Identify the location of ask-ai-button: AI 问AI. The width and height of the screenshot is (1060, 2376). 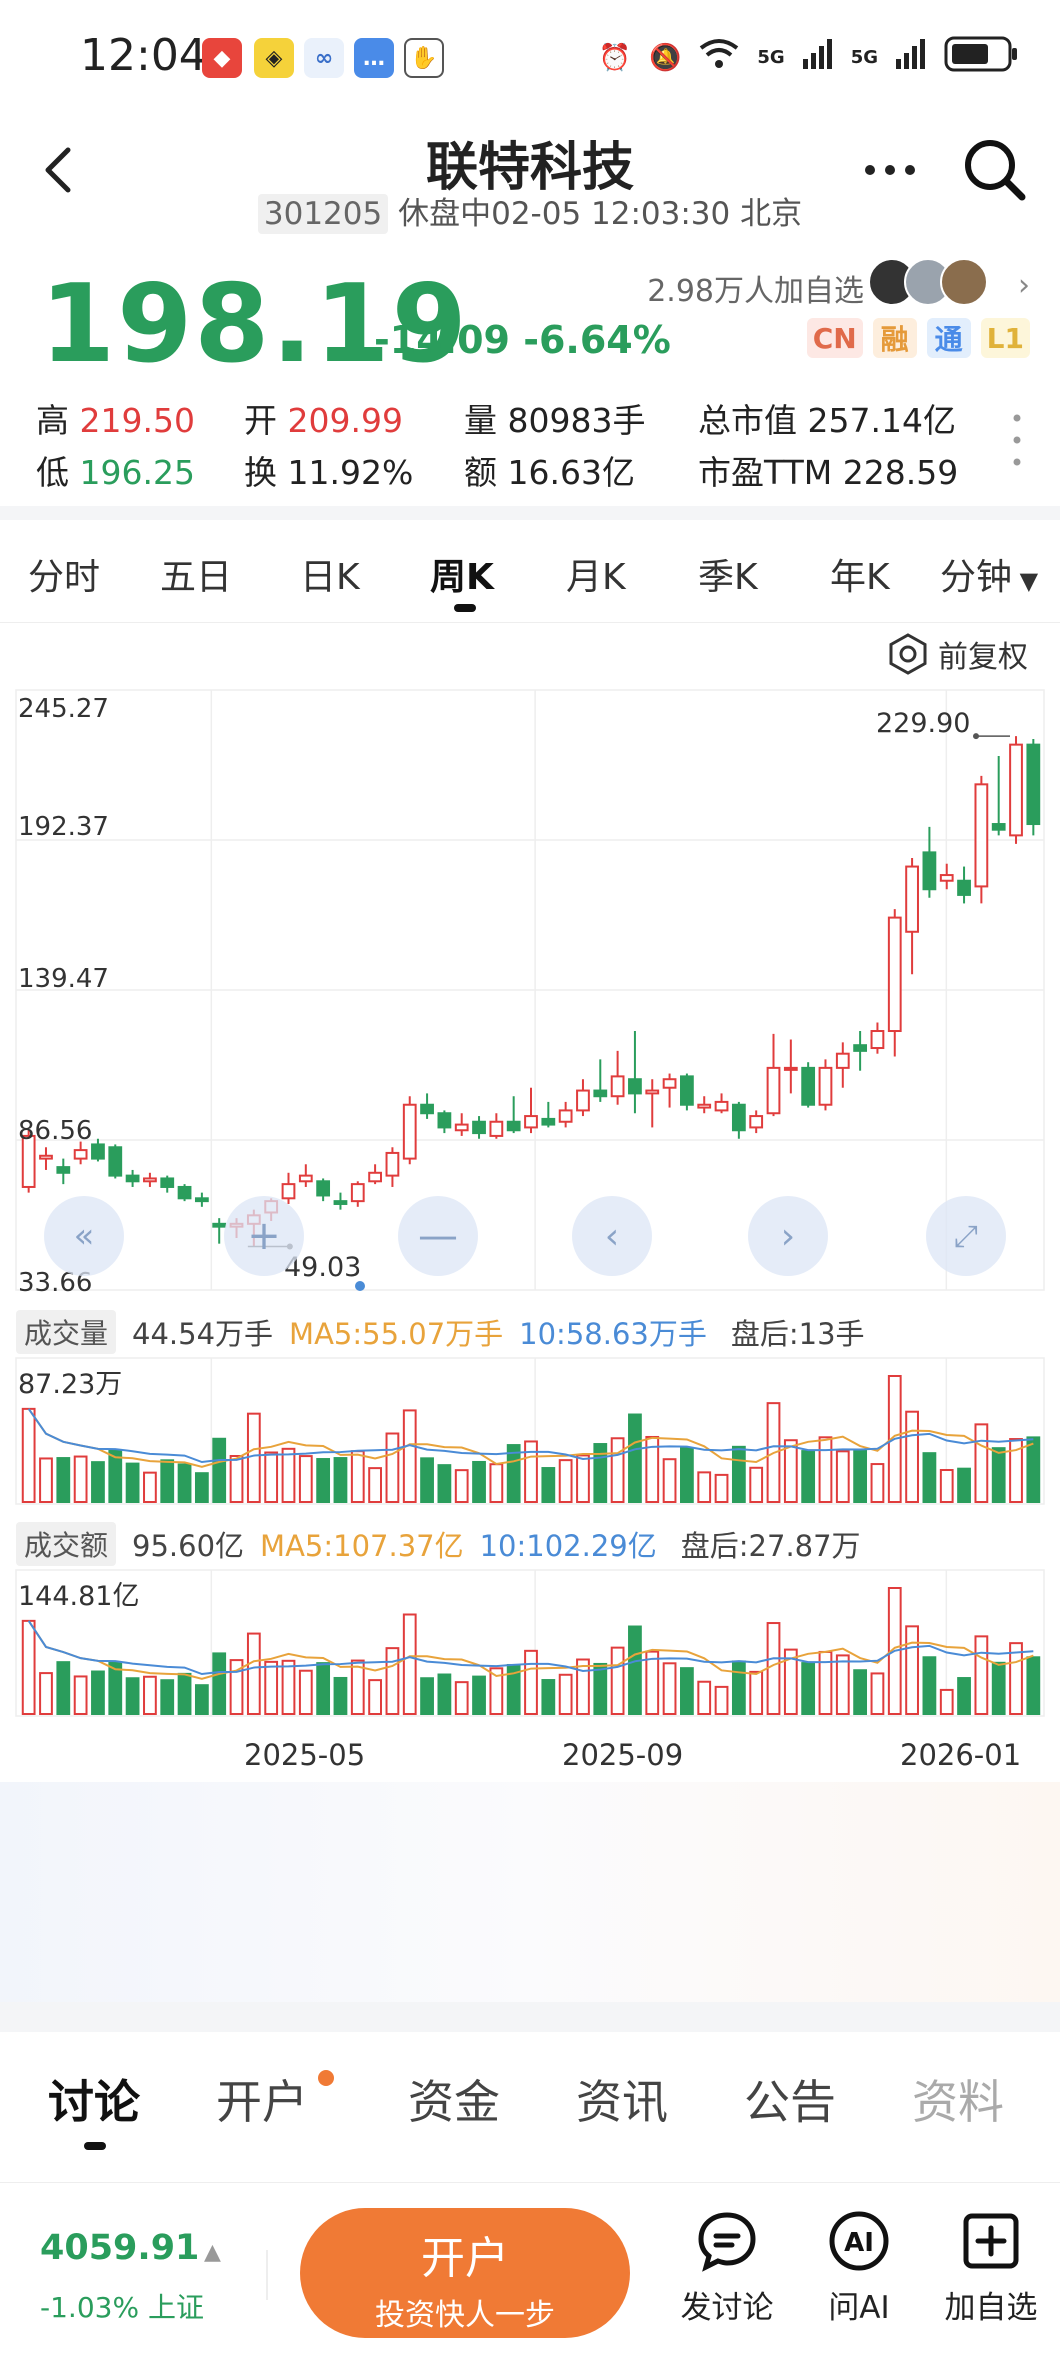
(859, 2268).